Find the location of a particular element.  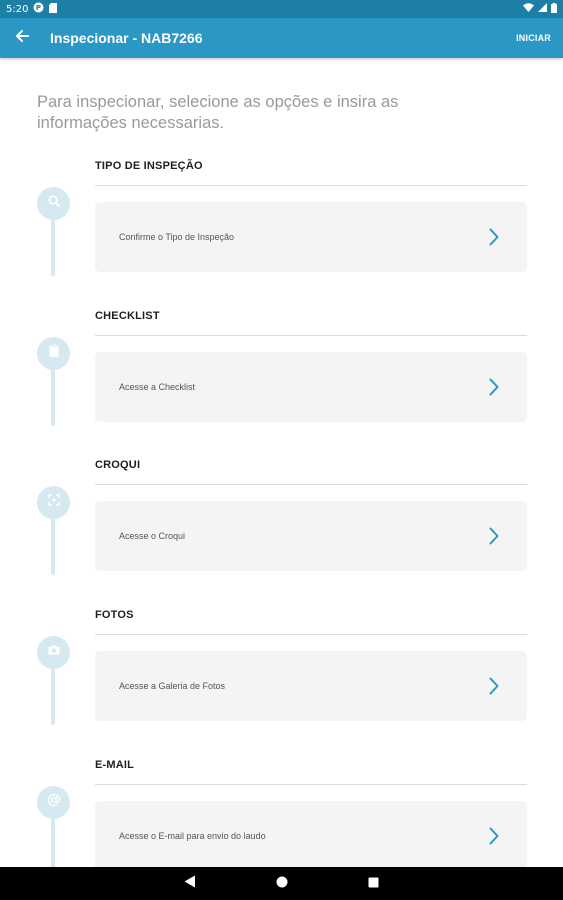

nav-recents-button is located at coordinates (374, 884).